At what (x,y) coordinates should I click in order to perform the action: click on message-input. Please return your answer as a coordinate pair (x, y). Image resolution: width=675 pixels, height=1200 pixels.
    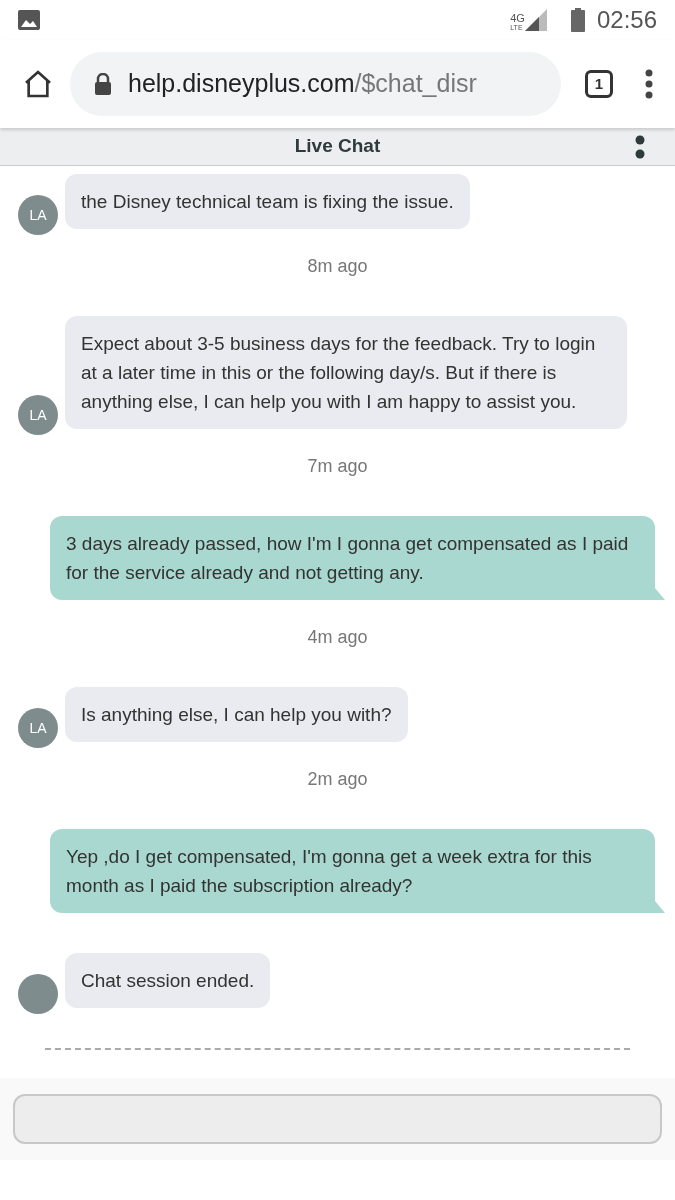
    Looking at the image, I should click on (337, 1119).